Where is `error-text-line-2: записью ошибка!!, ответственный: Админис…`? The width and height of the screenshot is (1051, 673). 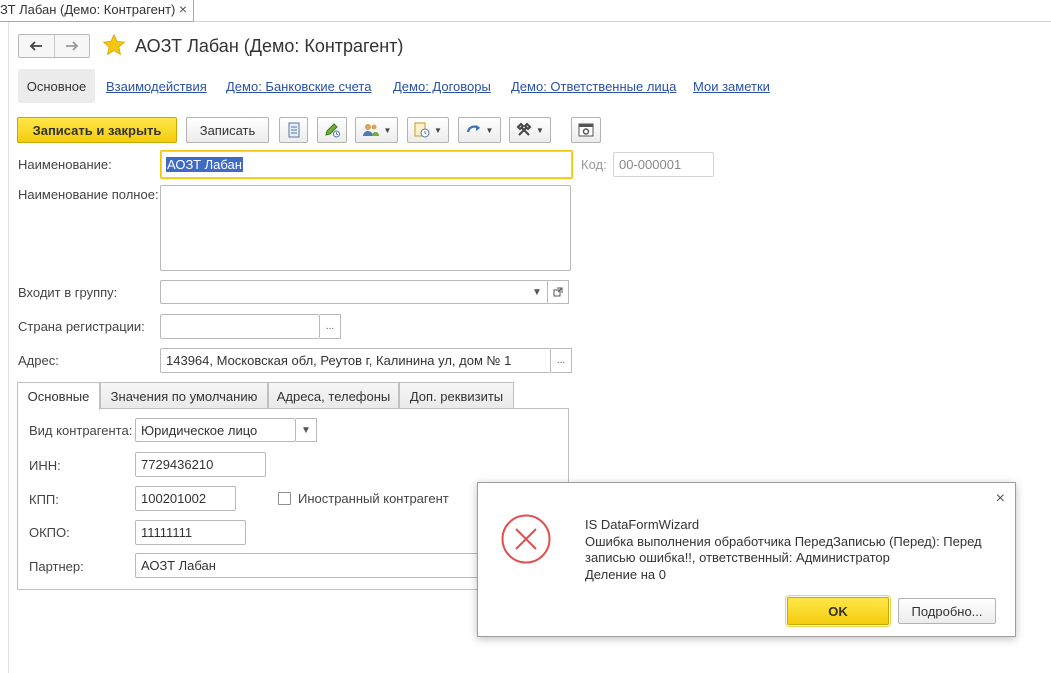 error-text-line-2: записью ошибка!!, ответственный: Админис… is located at coordinates (737, 557).